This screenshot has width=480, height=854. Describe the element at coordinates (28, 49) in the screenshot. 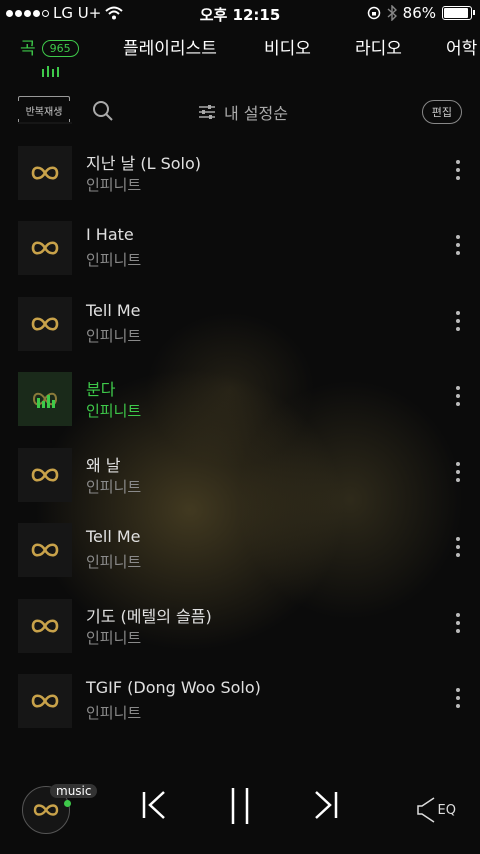

I see `tab-songs-label: 곡` at that location.